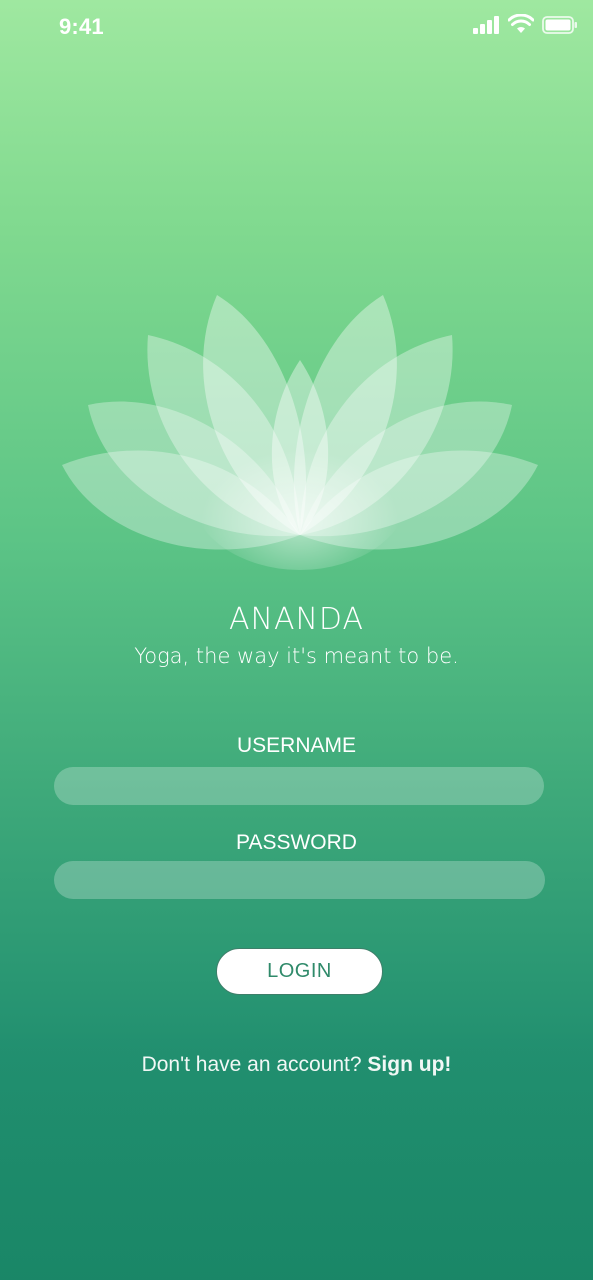  I want to click on username-label: USERNAME, so click(296, 745).